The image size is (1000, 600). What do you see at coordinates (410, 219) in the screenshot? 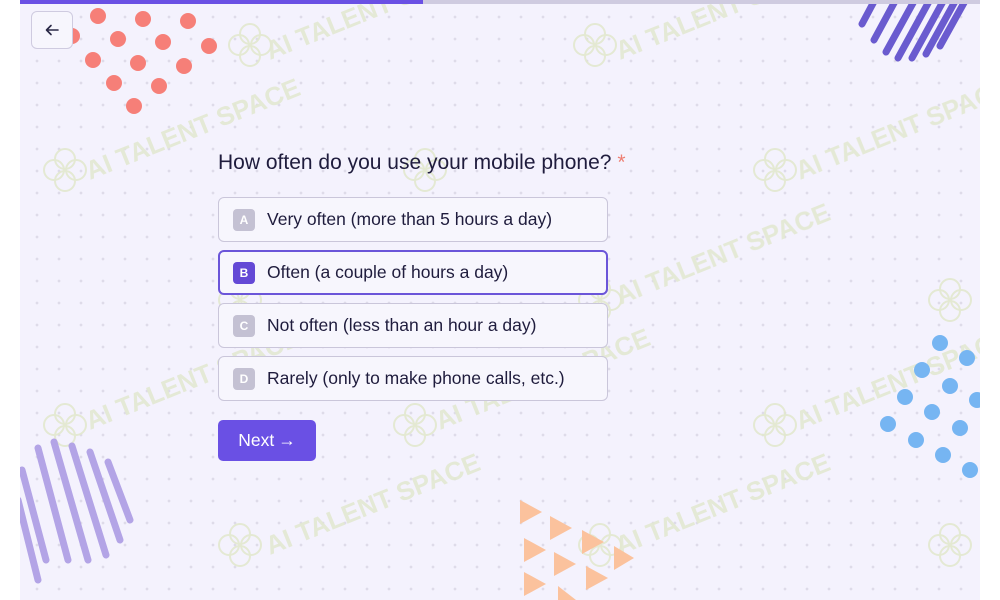
I see `option-label: Very often (more than 5 hours a day)` at bounding box center [410, 219].